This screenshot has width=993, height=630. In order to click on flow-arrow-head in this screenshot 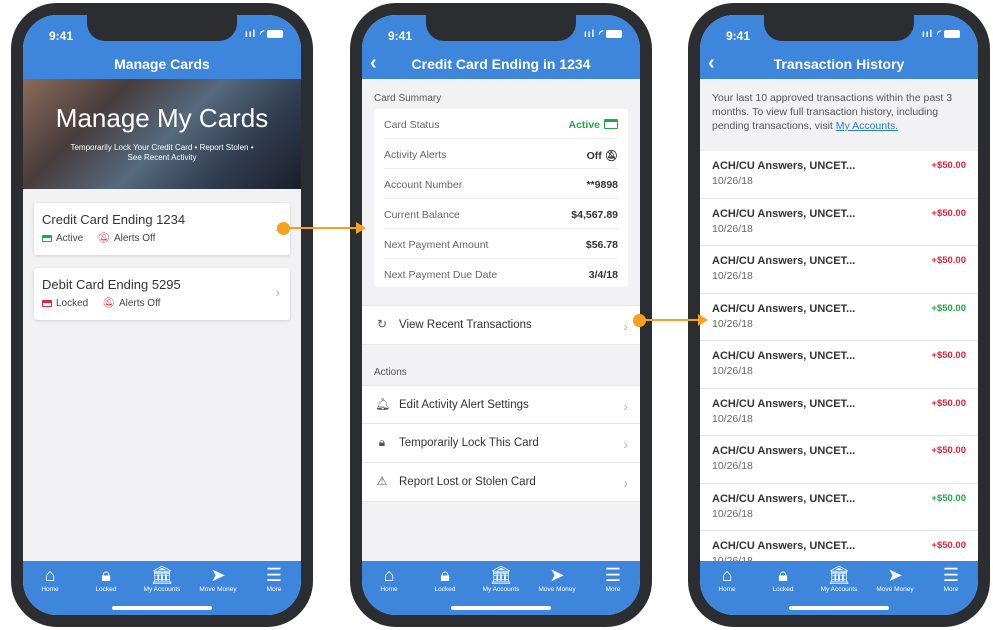, I will do `click(703, 320)`.